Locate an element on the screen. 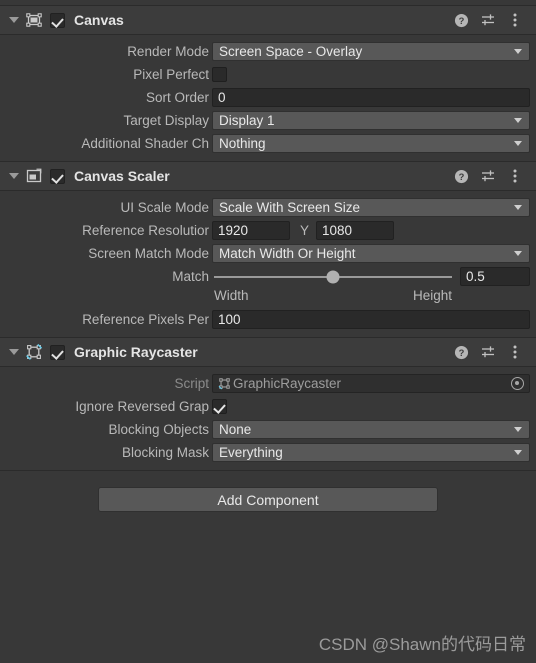 The width and height of the screenshot is (536, 663). watermark-text: CSDN @Shawn的代码日常 is located at coordinates (422, 644).